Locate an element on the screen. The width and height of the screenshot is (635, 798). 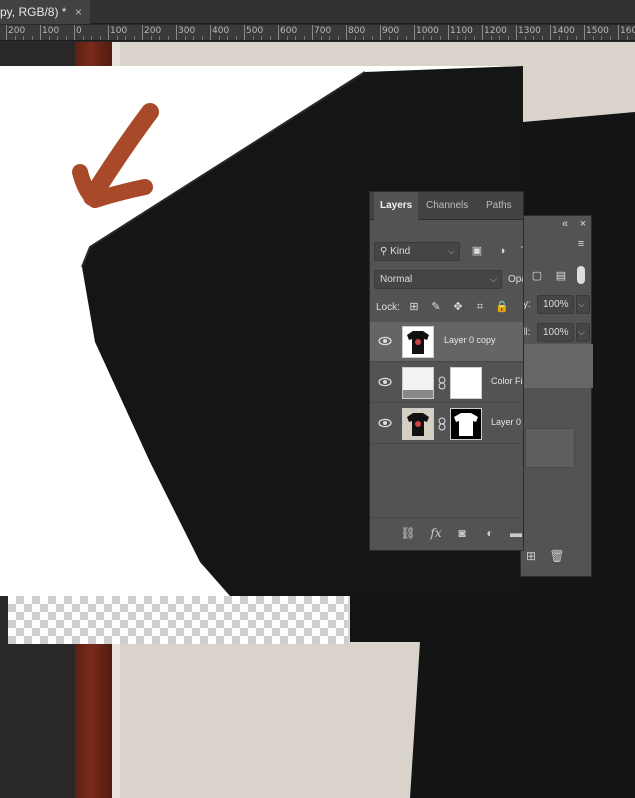
tab-layers: Layers is located at coordinates (396, 206).